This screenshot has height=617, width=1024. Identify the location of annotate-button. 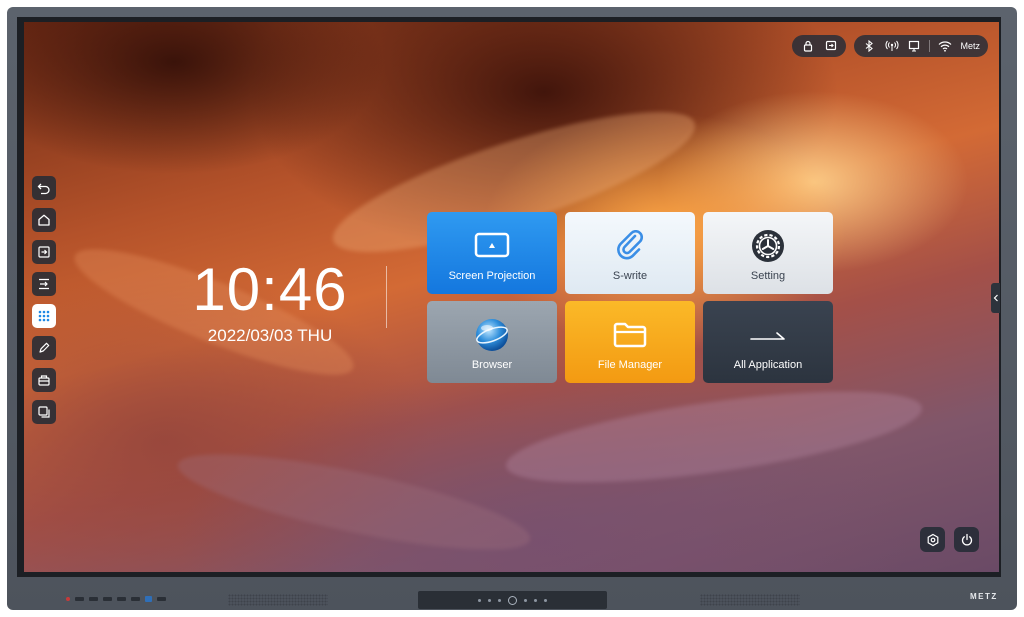
(44, 348).